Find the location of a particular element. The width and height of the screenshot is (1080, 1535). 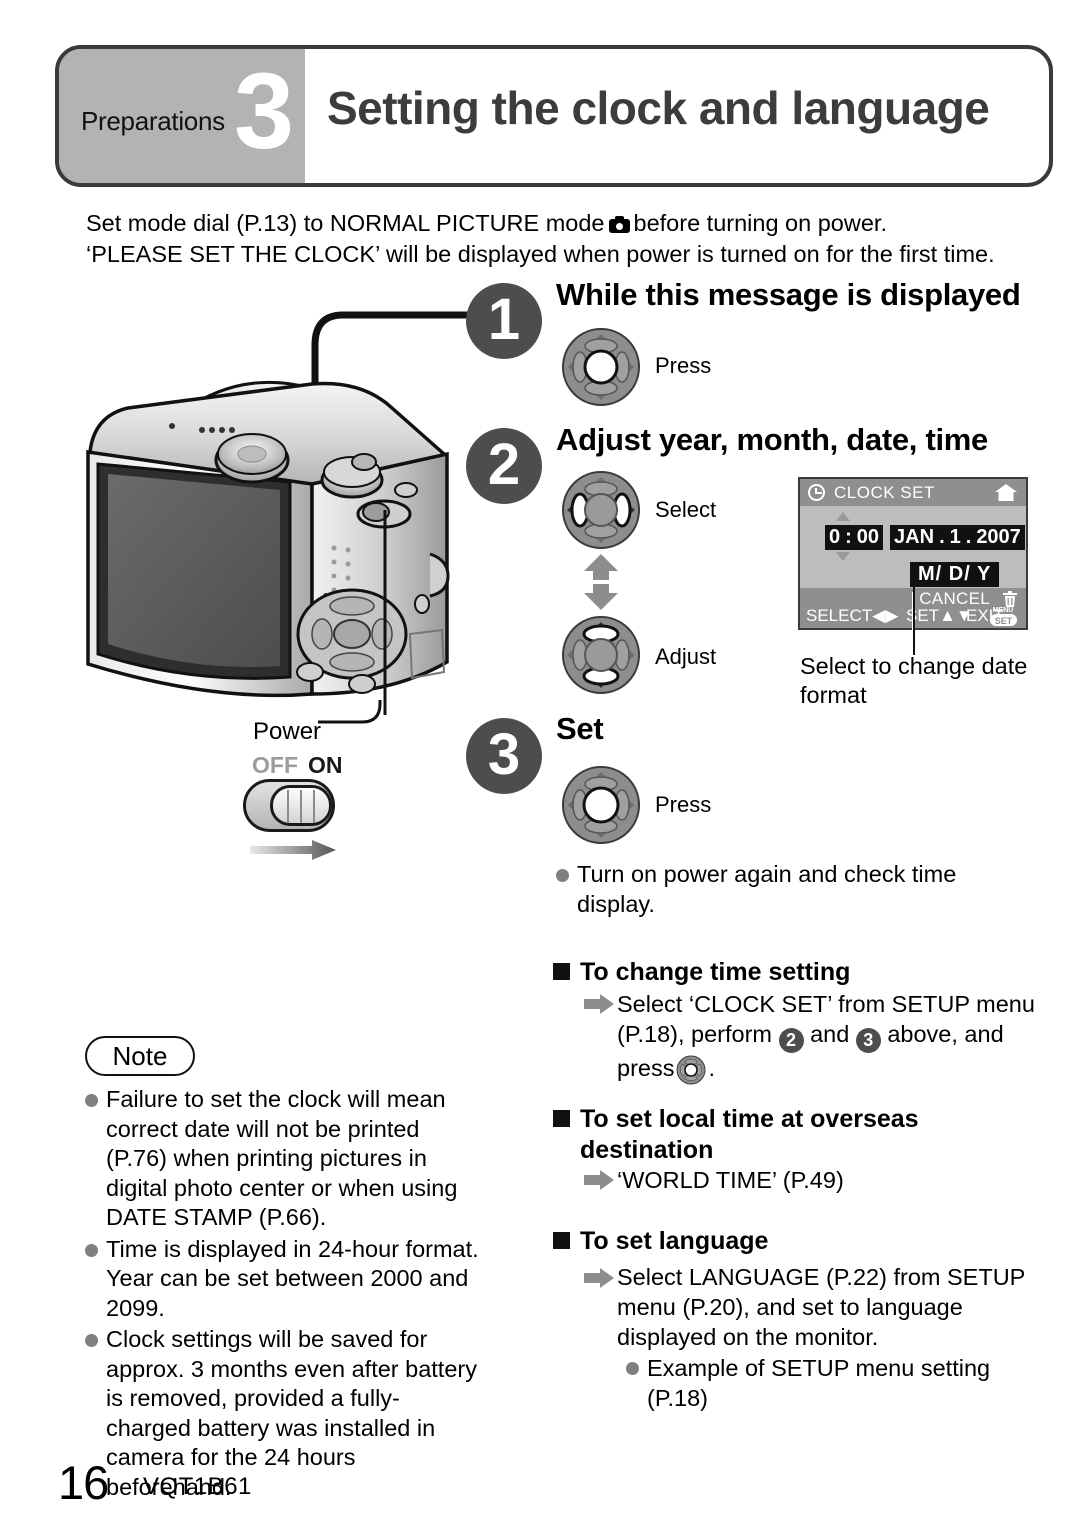

step-1-action-label: Press is located at coordinates (683, 365).